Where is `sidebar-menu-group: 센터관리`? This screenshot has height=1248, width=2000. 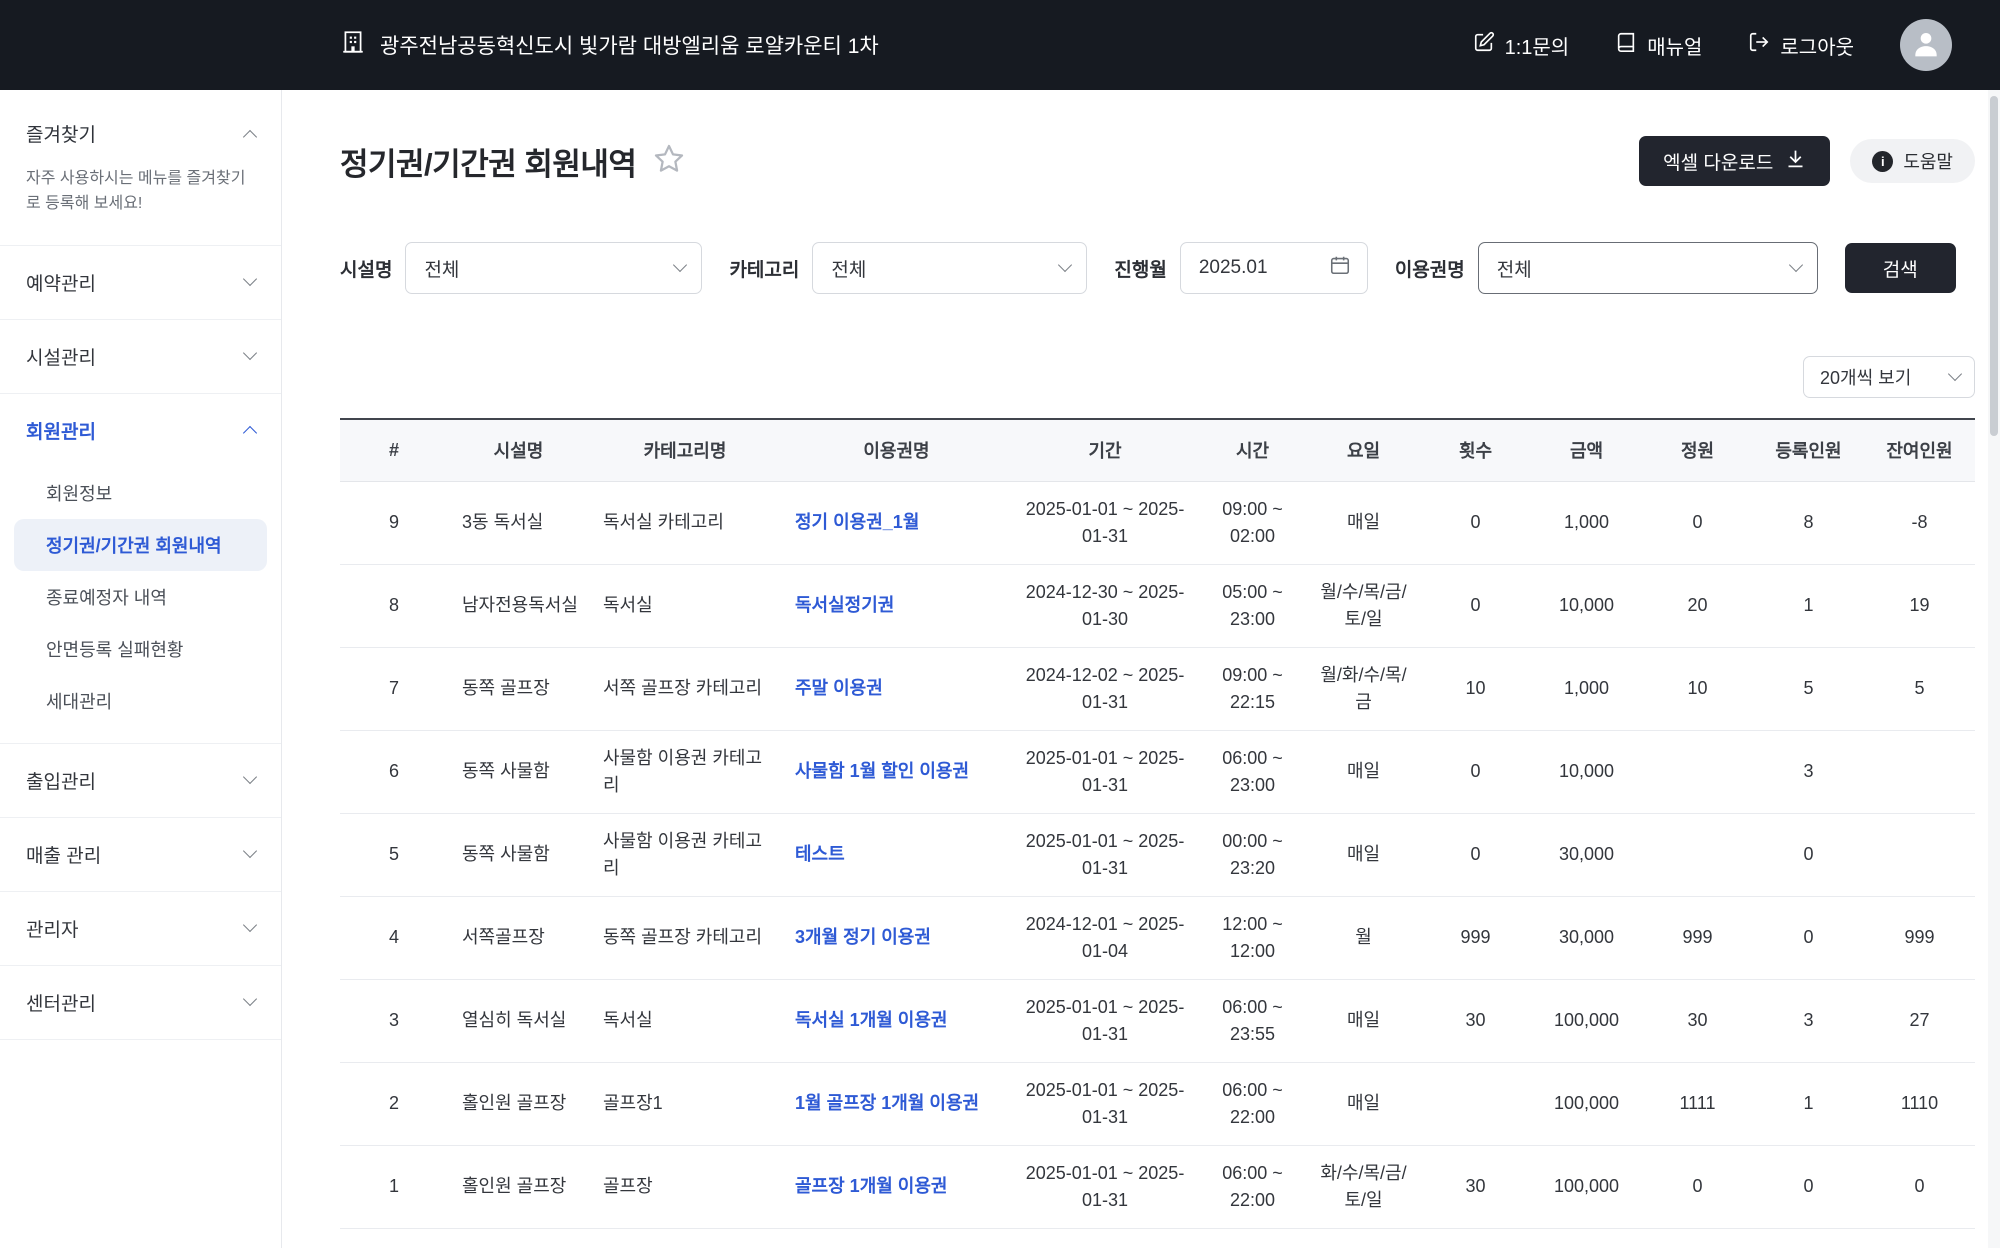 sidebar-menu-group: 센터관리 is located at coordinates (140, 1003).